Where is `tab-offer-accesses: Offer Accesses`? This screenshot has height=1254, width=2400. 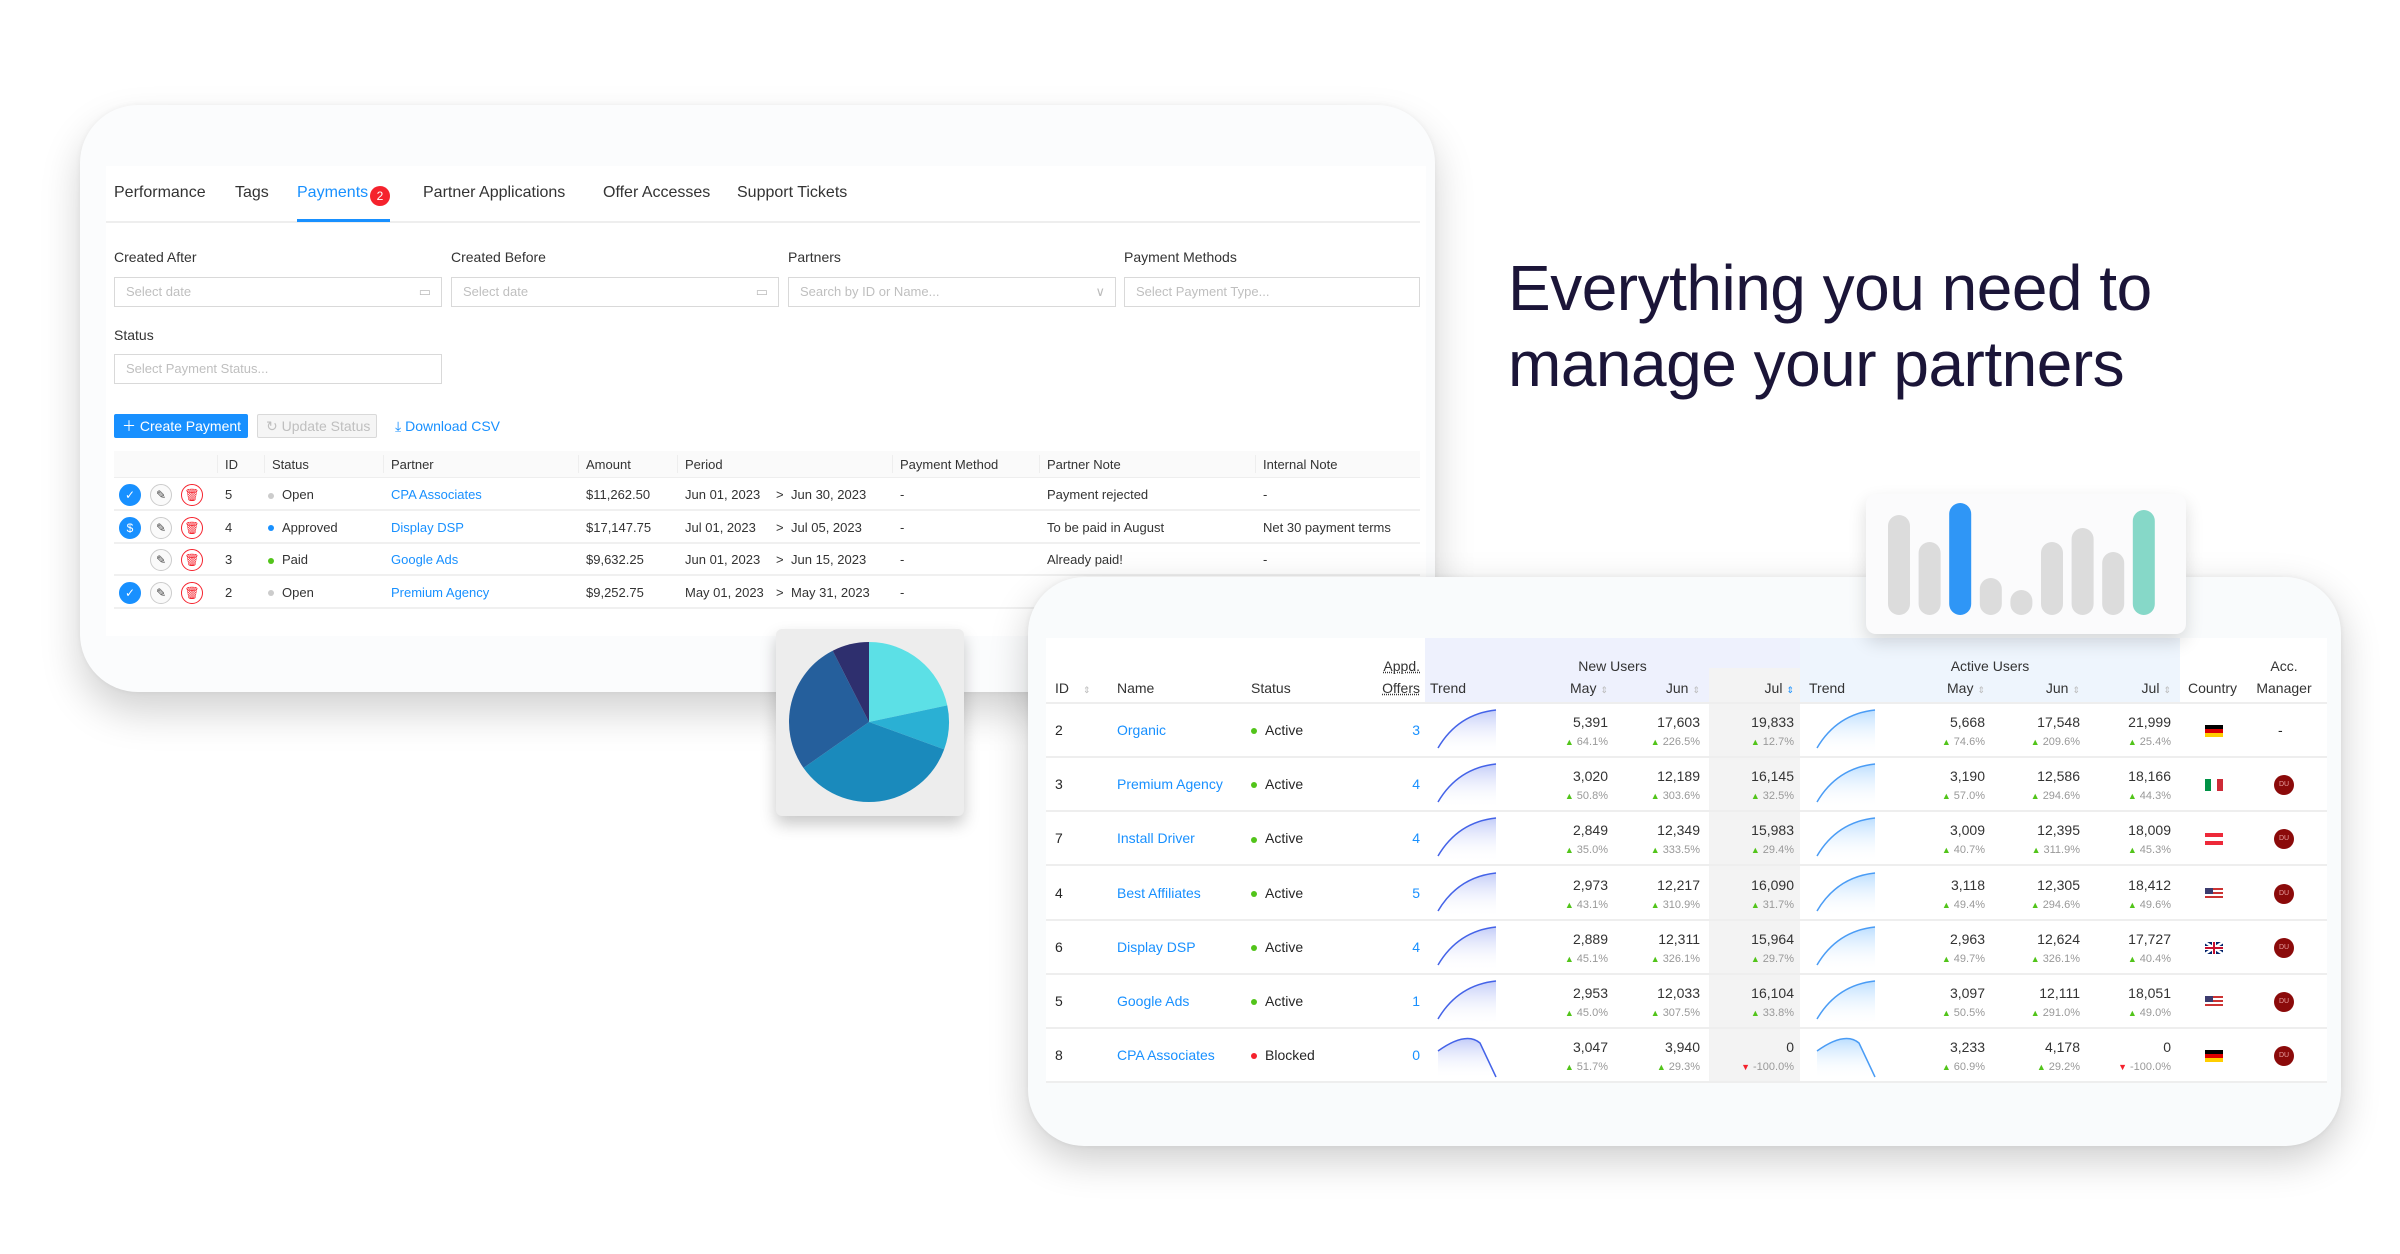 tab-offer-accesses: Offer Accesses is located at coordinates (656, 193).